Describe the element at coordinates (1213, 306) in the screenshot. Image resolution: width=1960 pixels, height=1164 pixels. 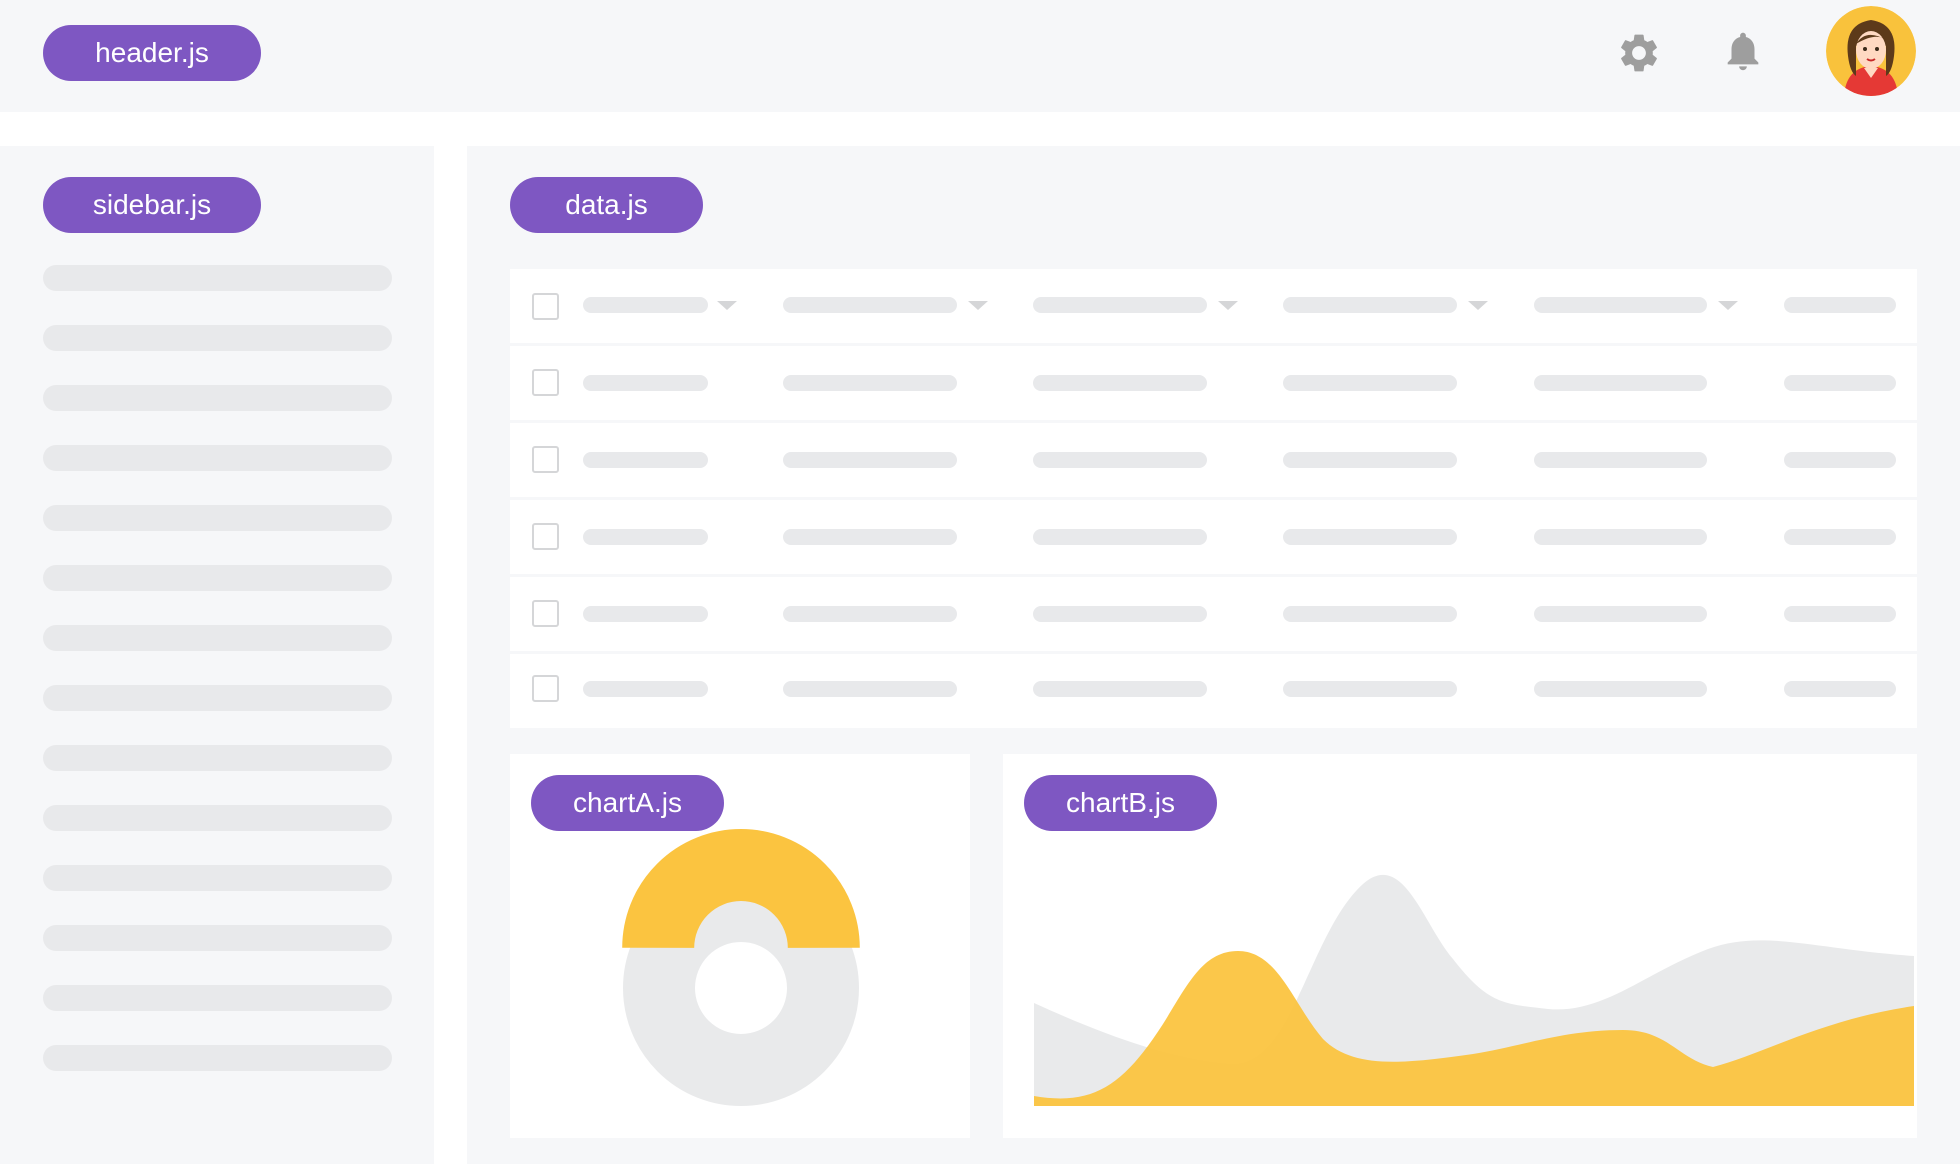
I see `table-header-row` at that location.